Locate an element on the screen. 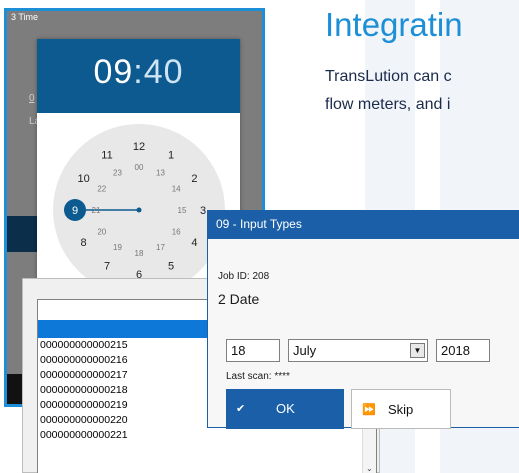 The height and width of the screenshot is (473, 519). phone-title: 3 Time is located at coordinates (25, 17).